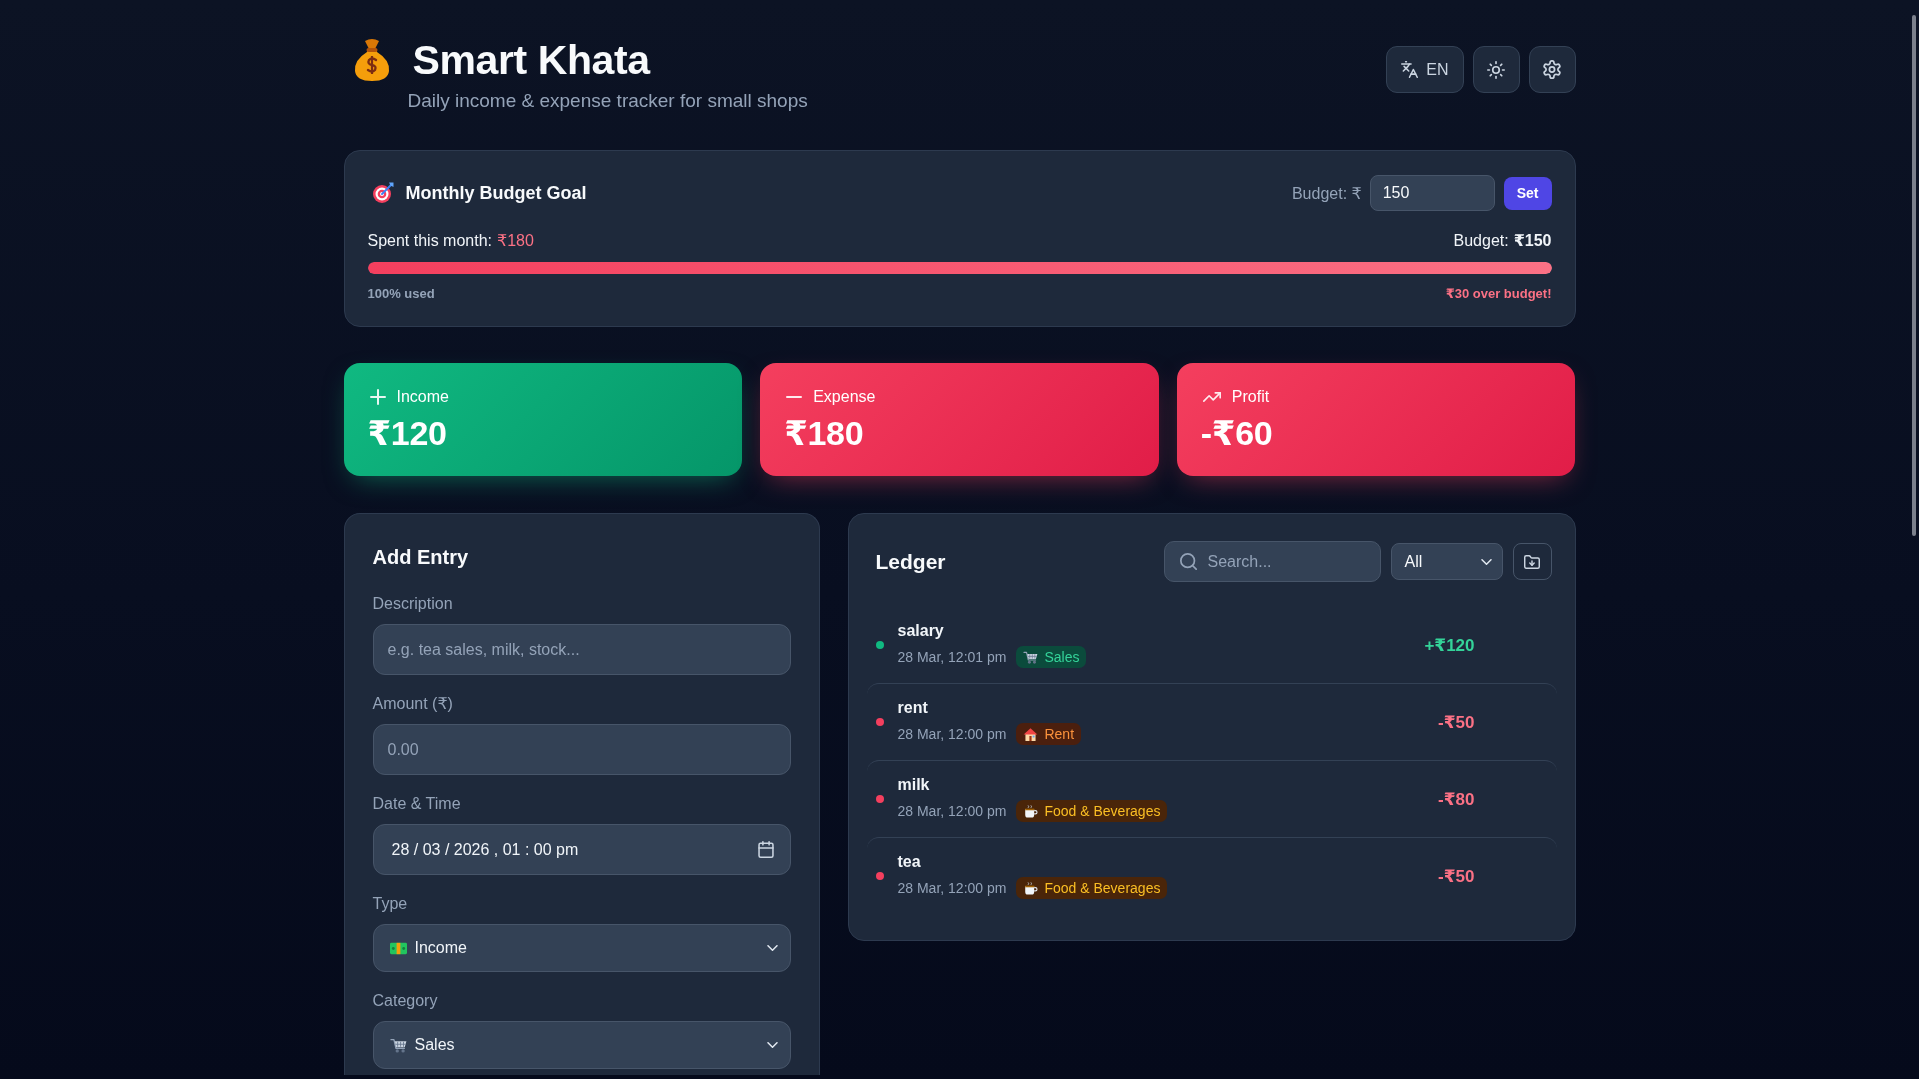  I want to click on dropdown-select: Sales, so click(581, 1045).